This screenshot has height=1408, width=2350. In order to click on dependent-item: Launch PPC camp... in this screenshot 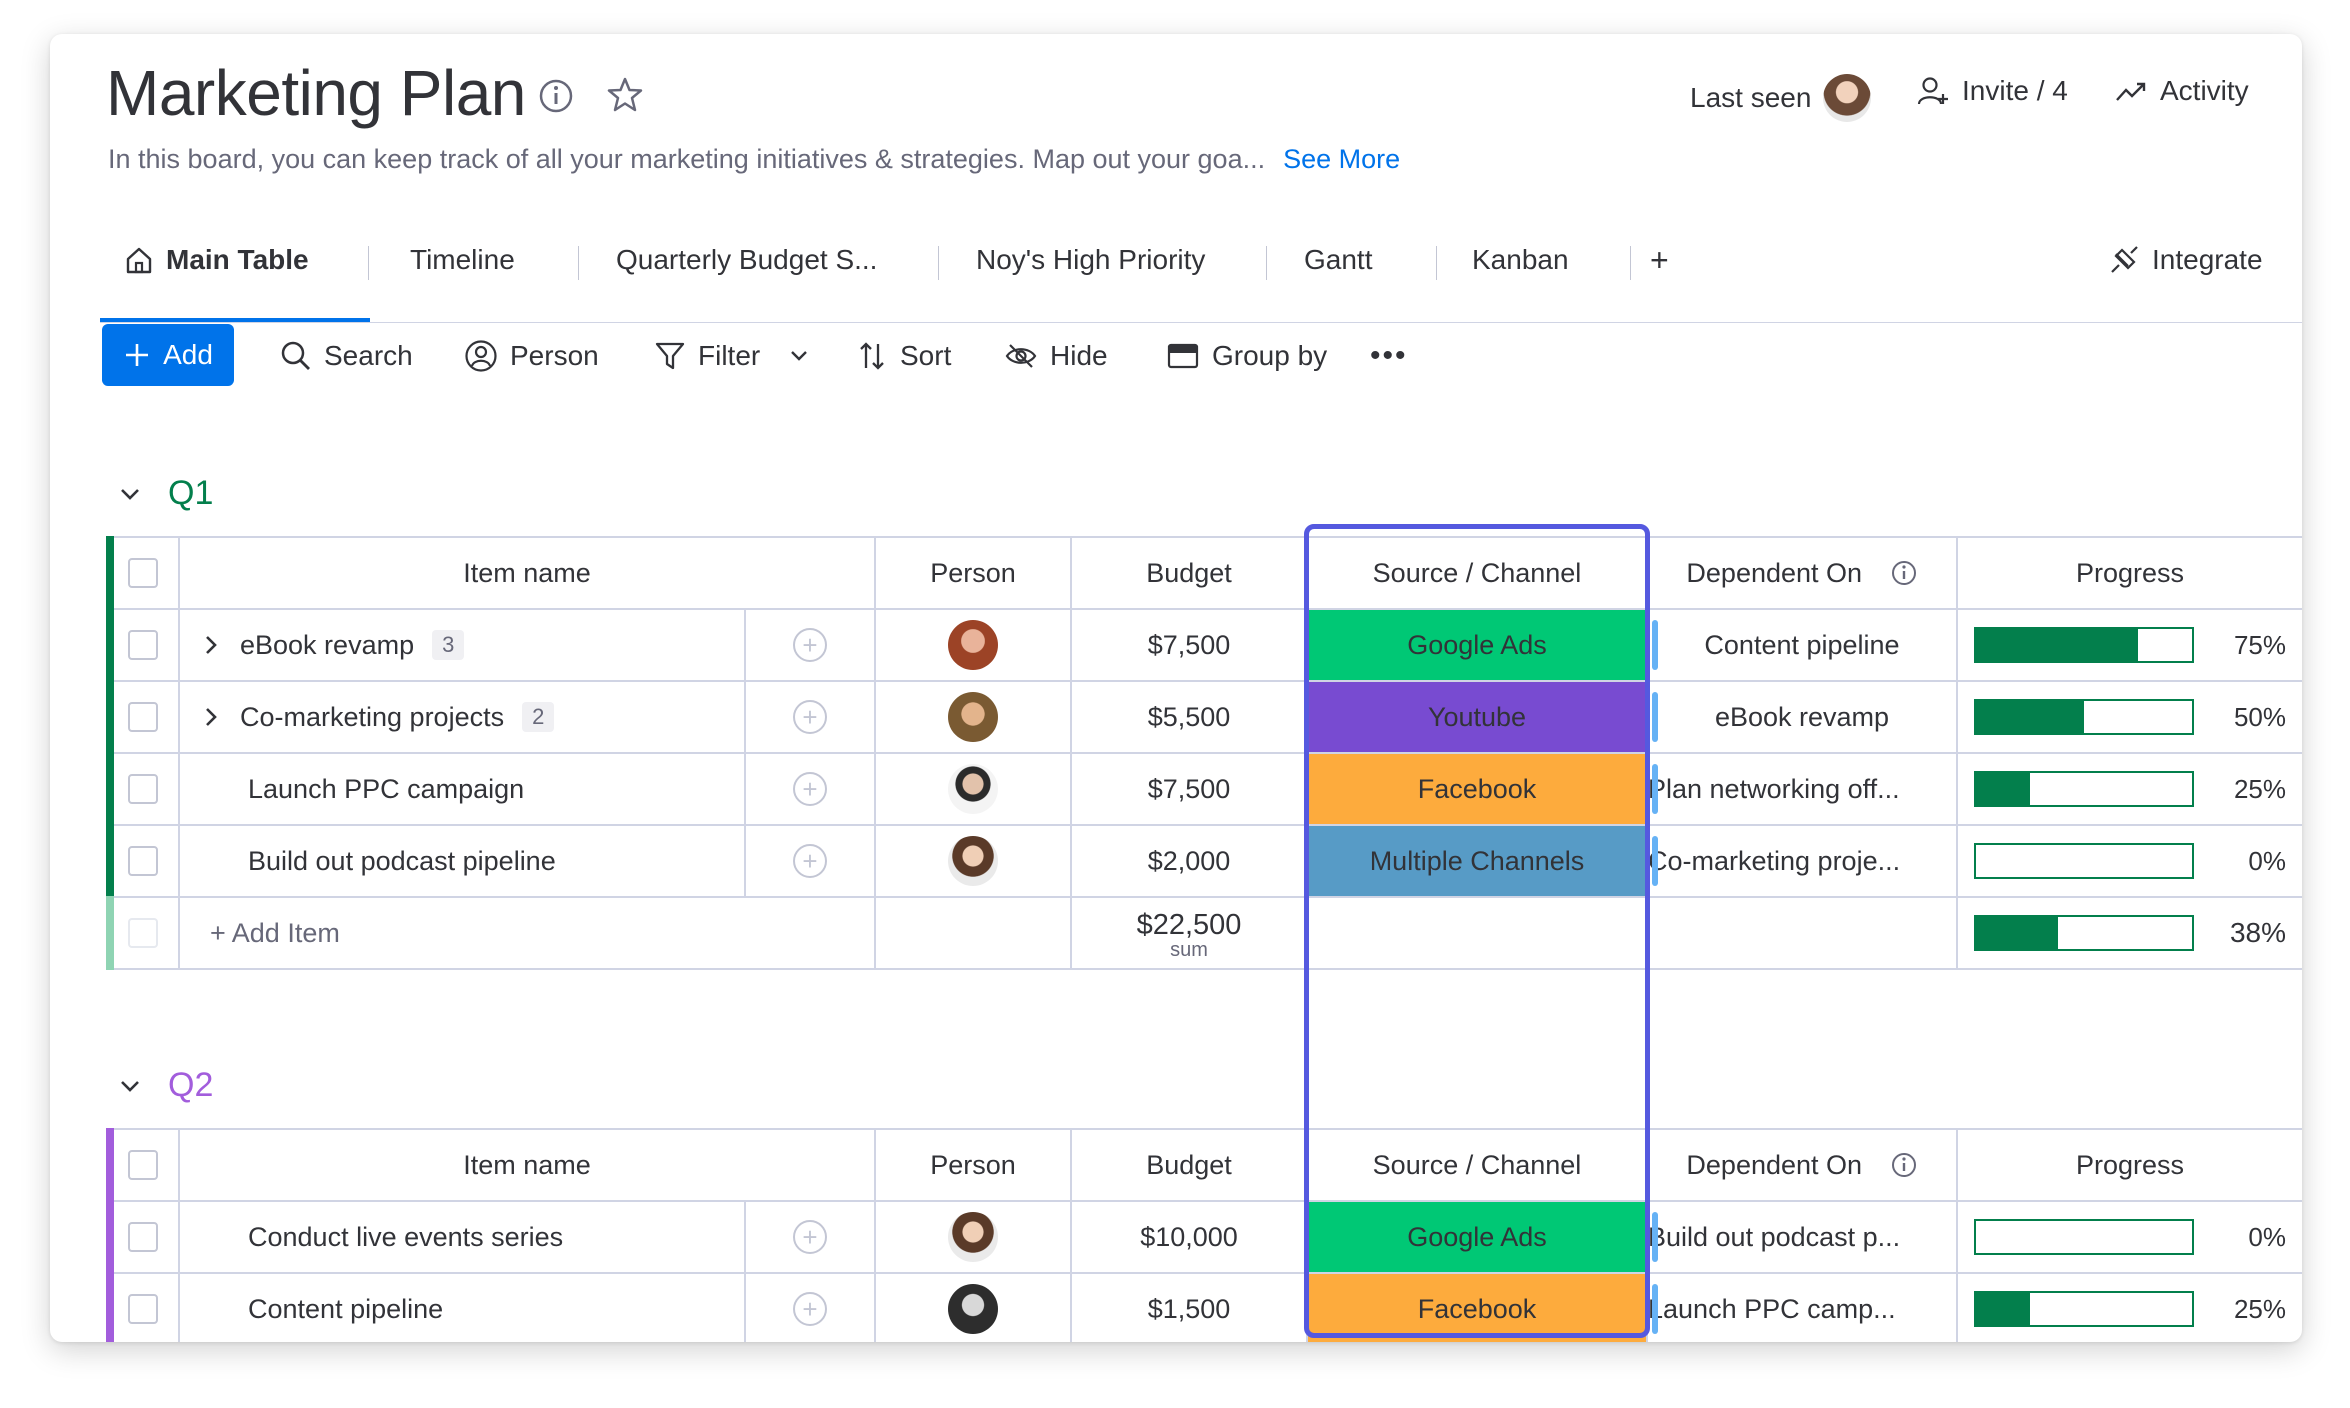, I will do `click(1772, 1309)`.